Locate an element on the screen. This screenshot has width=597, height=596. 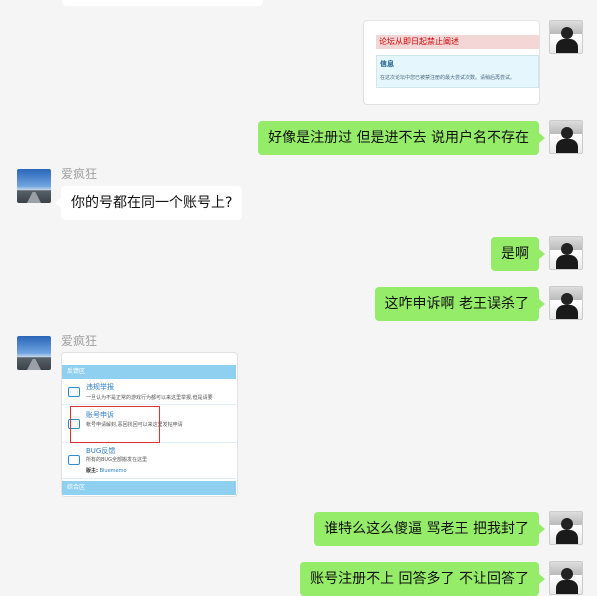
cut-off-bubble is located at coordinates (162, 3).